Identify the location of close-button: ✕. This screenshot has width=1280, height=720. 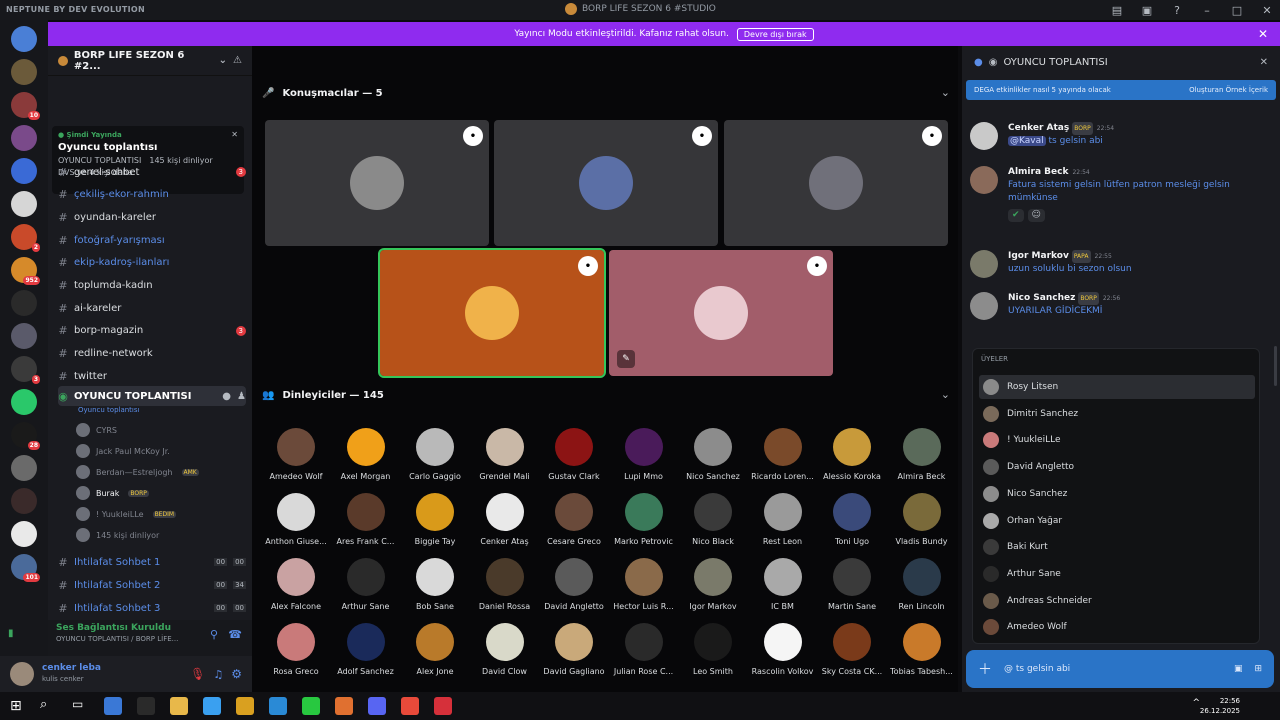
(1267, 10).